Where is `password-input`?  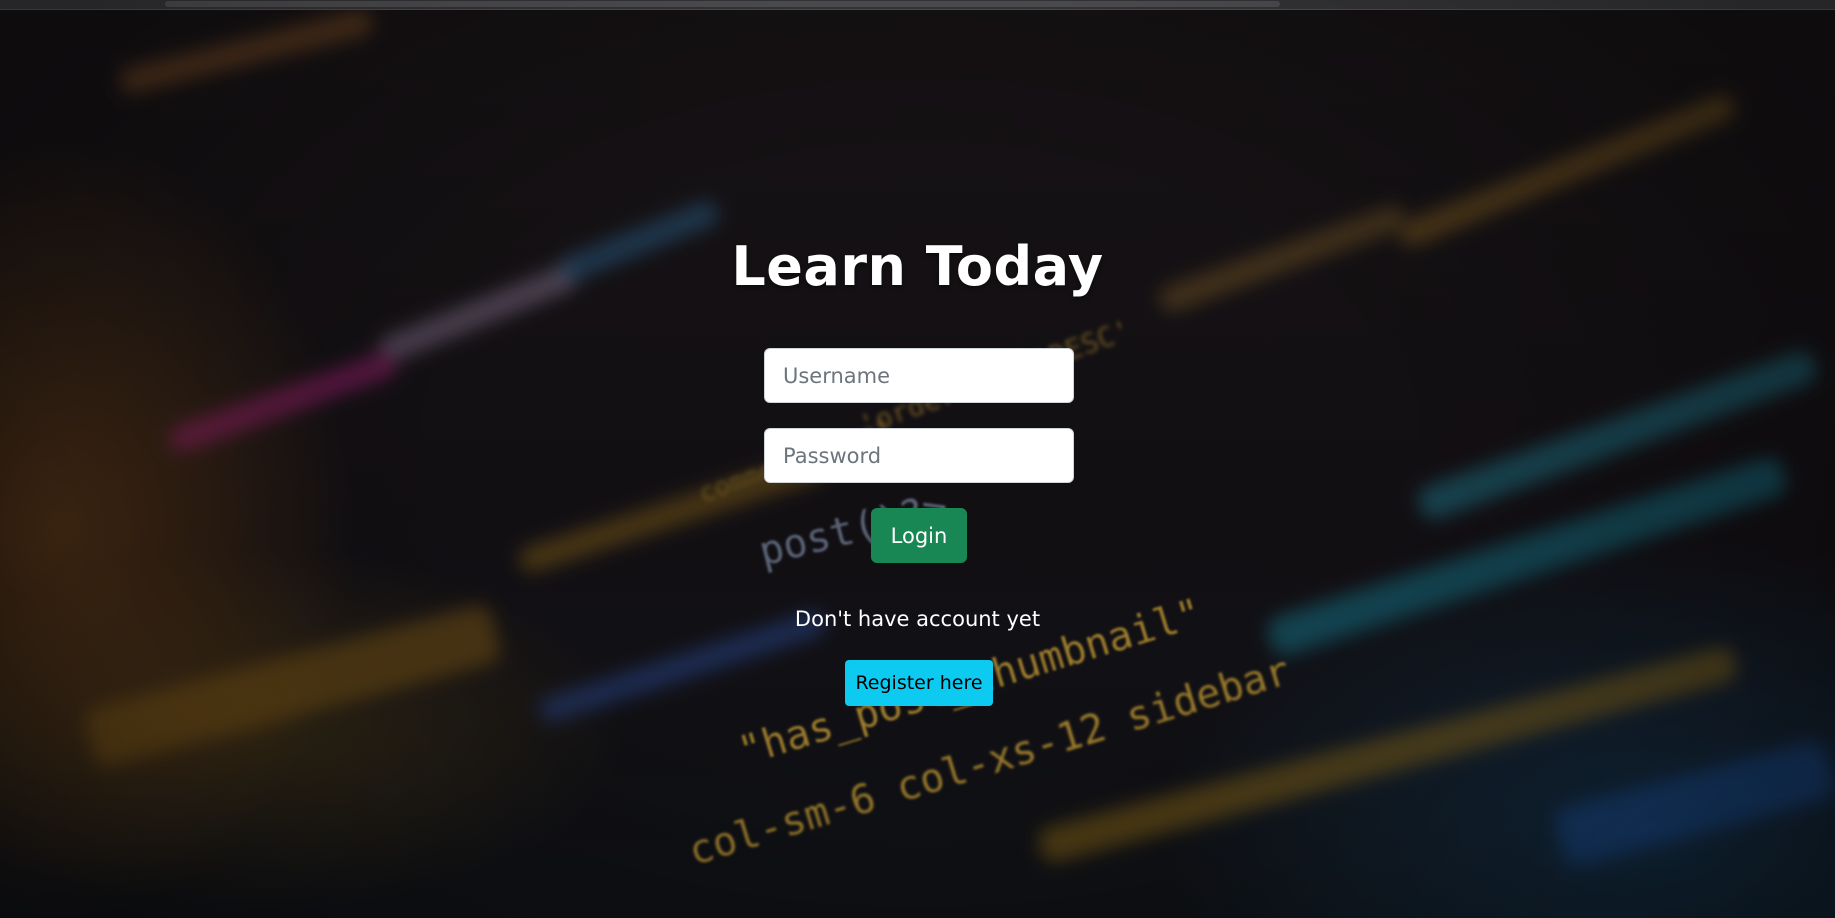 password-input is located at coordinates (919, 455).